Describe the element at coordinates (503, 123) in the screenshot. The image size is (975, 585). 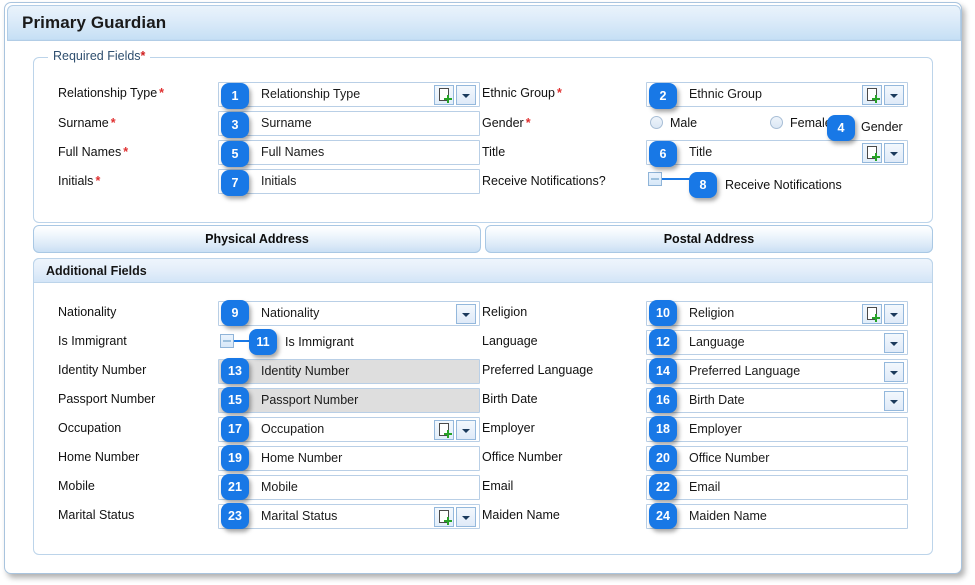
I see `label-gender-text: Gender` at that location.